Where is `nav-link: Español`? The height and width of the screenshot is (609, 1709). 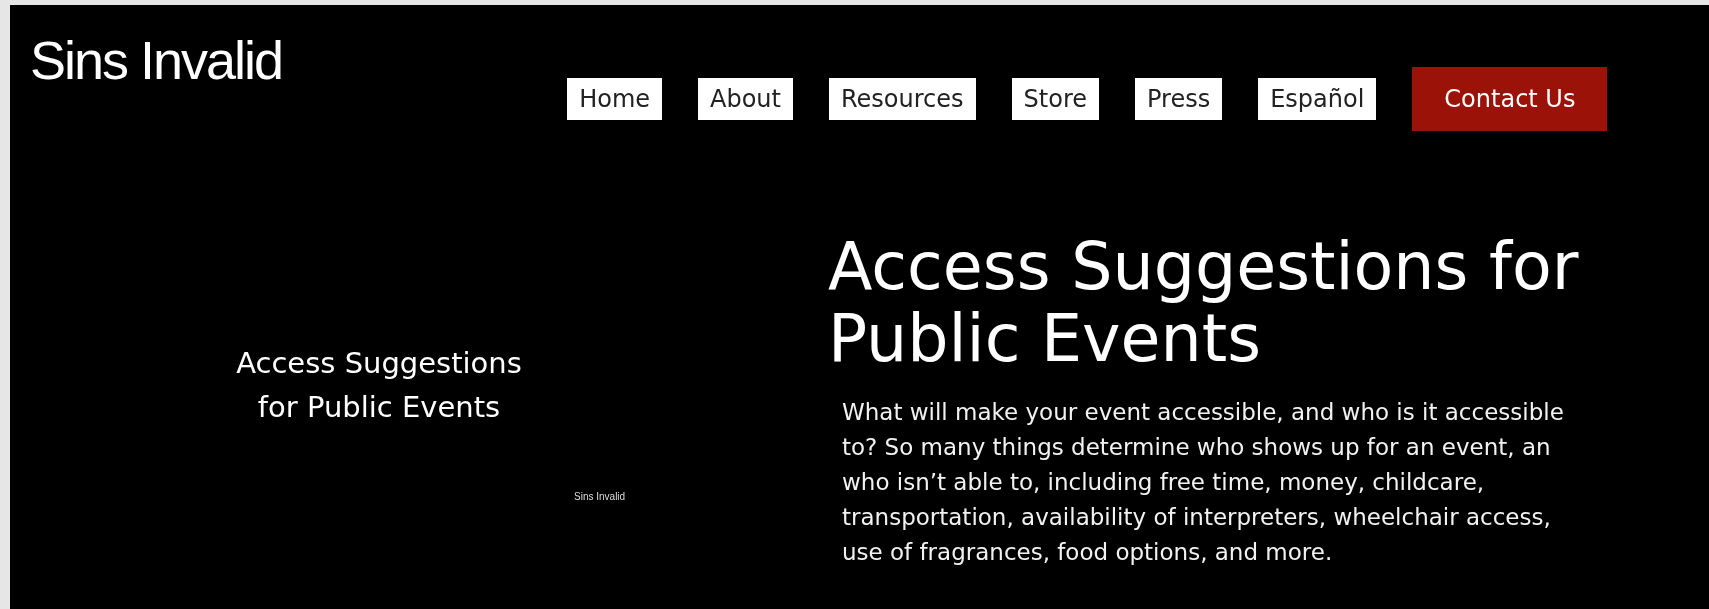
nav-link: Español is located at coordinates (1317, 99).